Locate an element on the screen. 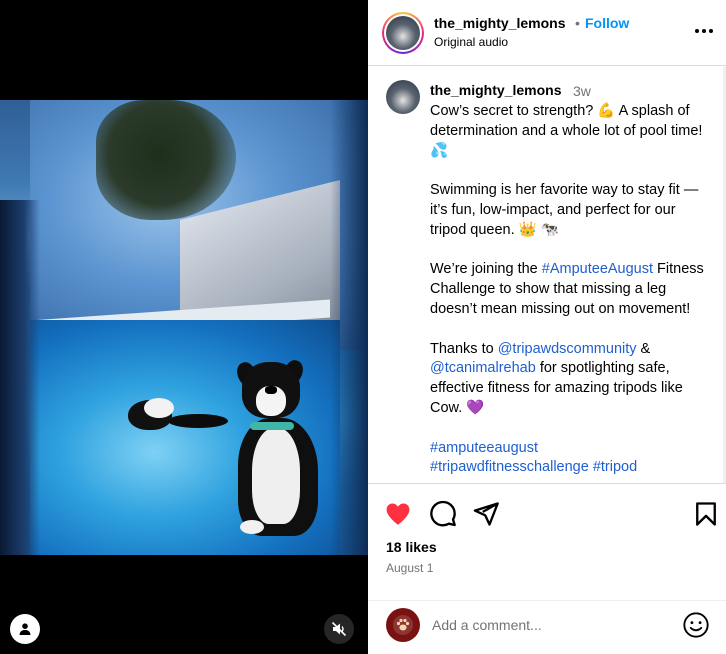 This screenshot has height=654, width=726. comment-button is located at coordinates (443, 514).